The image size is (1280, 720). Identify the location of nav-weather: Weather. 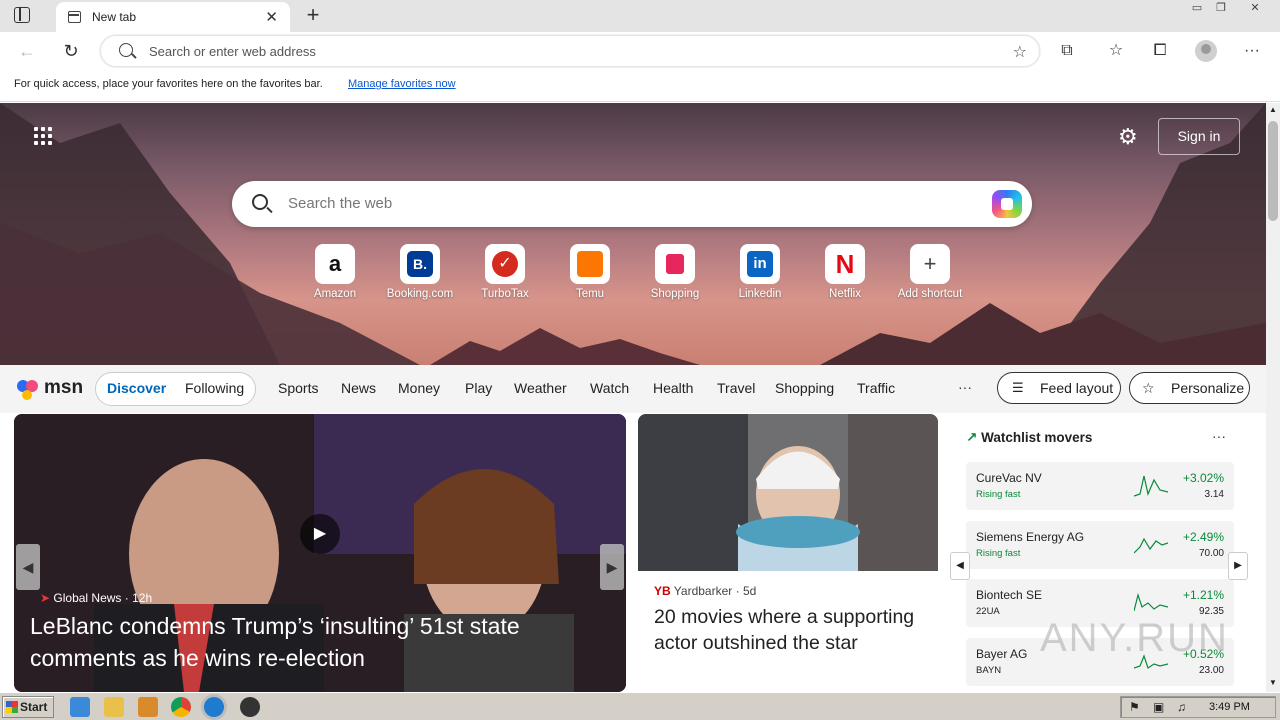
(540, 388).